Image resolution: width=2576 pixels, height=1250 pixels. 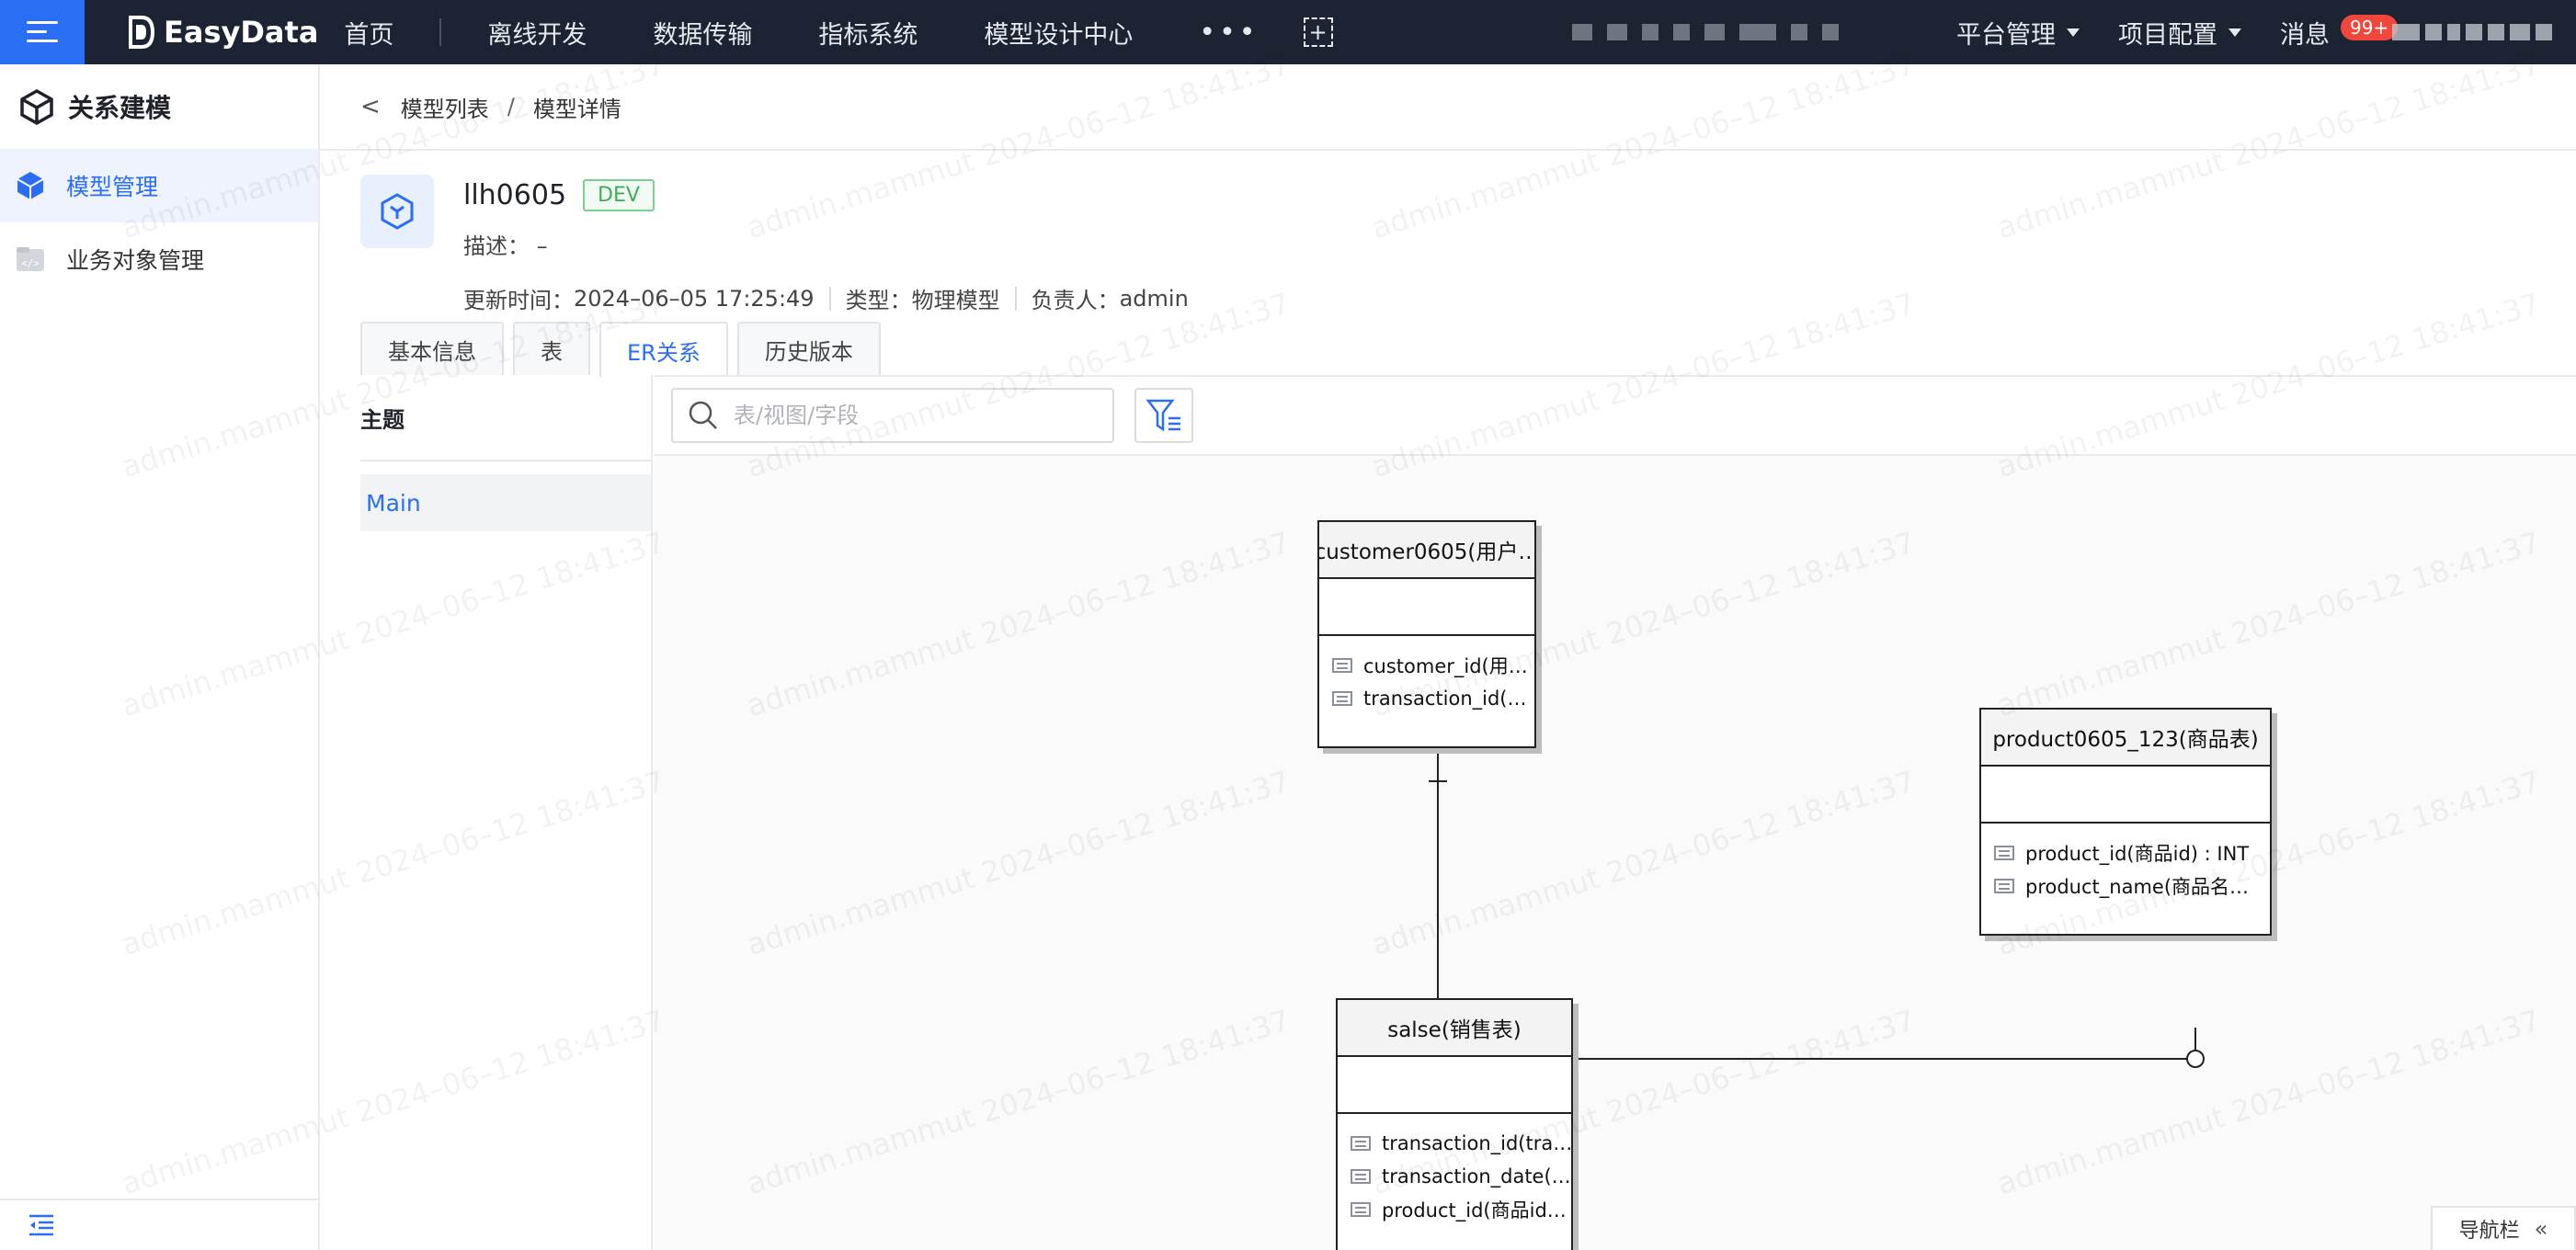 What do you see at coordinates (542, 246) in the screenshot?
I see `description-value: –` at bounding box center [542, 246].